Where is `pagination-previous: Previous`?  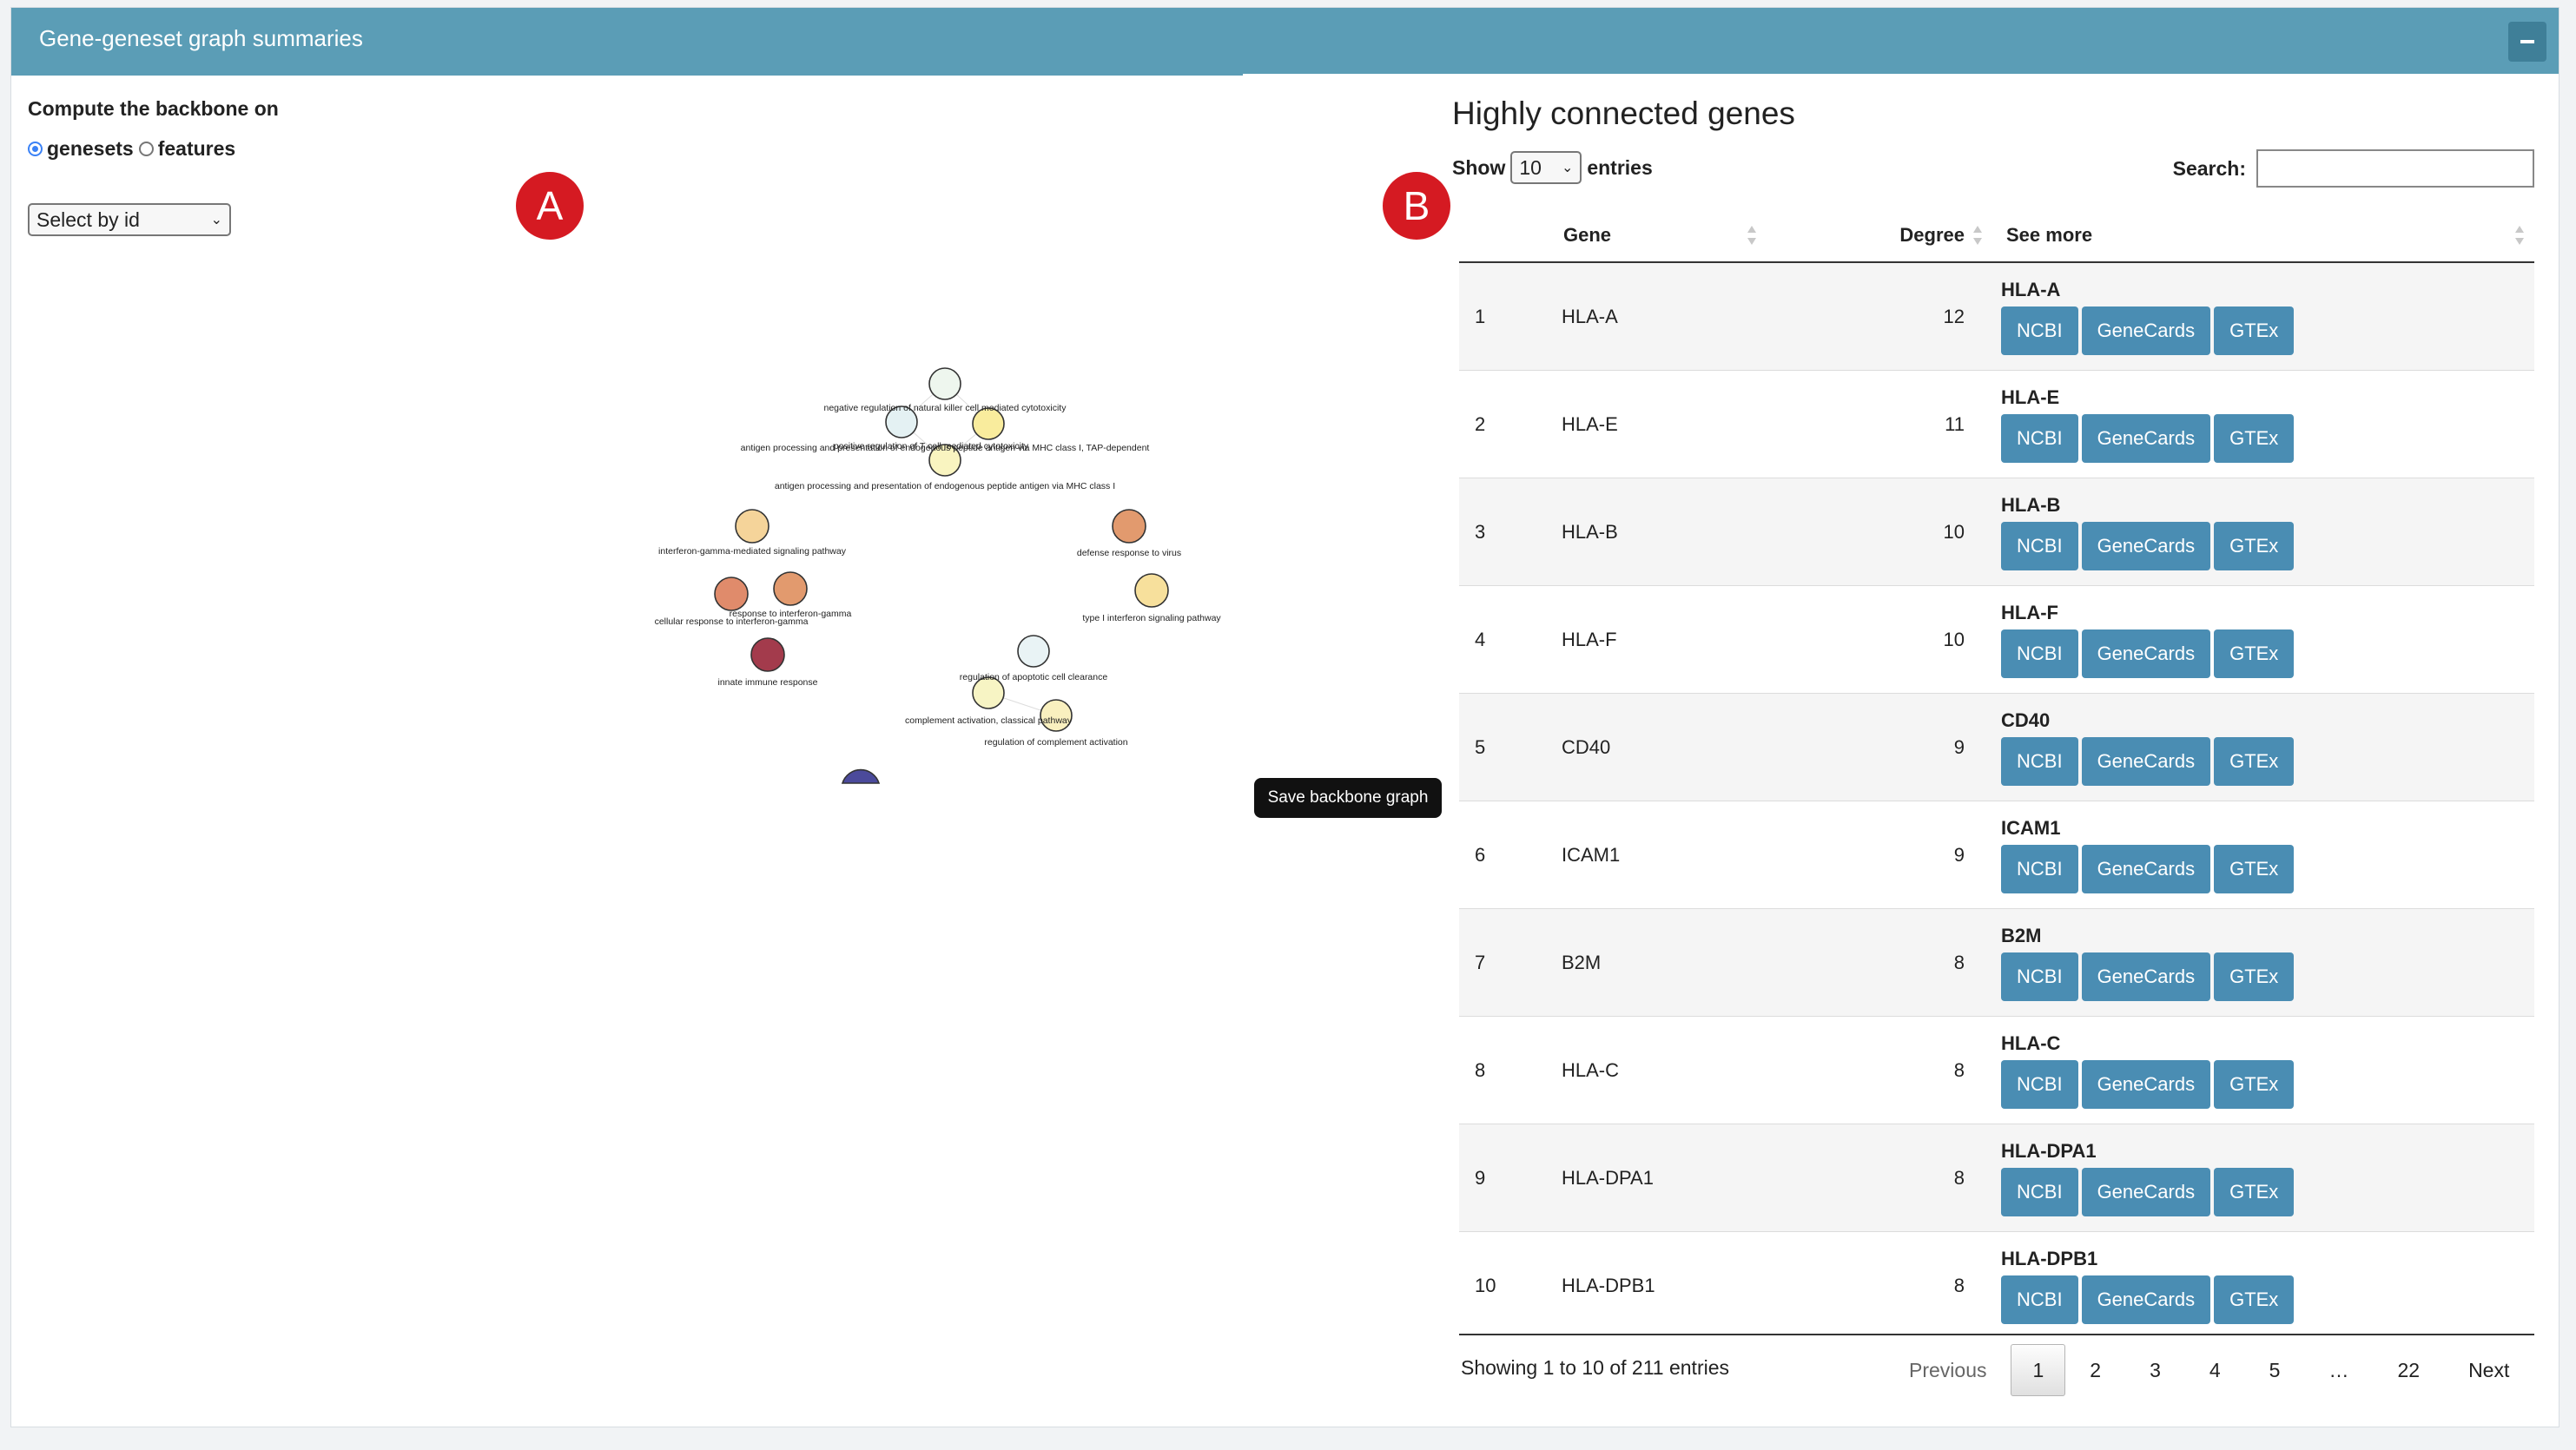 pagination-previous: Previous is located at coordinates (1948, 1370).